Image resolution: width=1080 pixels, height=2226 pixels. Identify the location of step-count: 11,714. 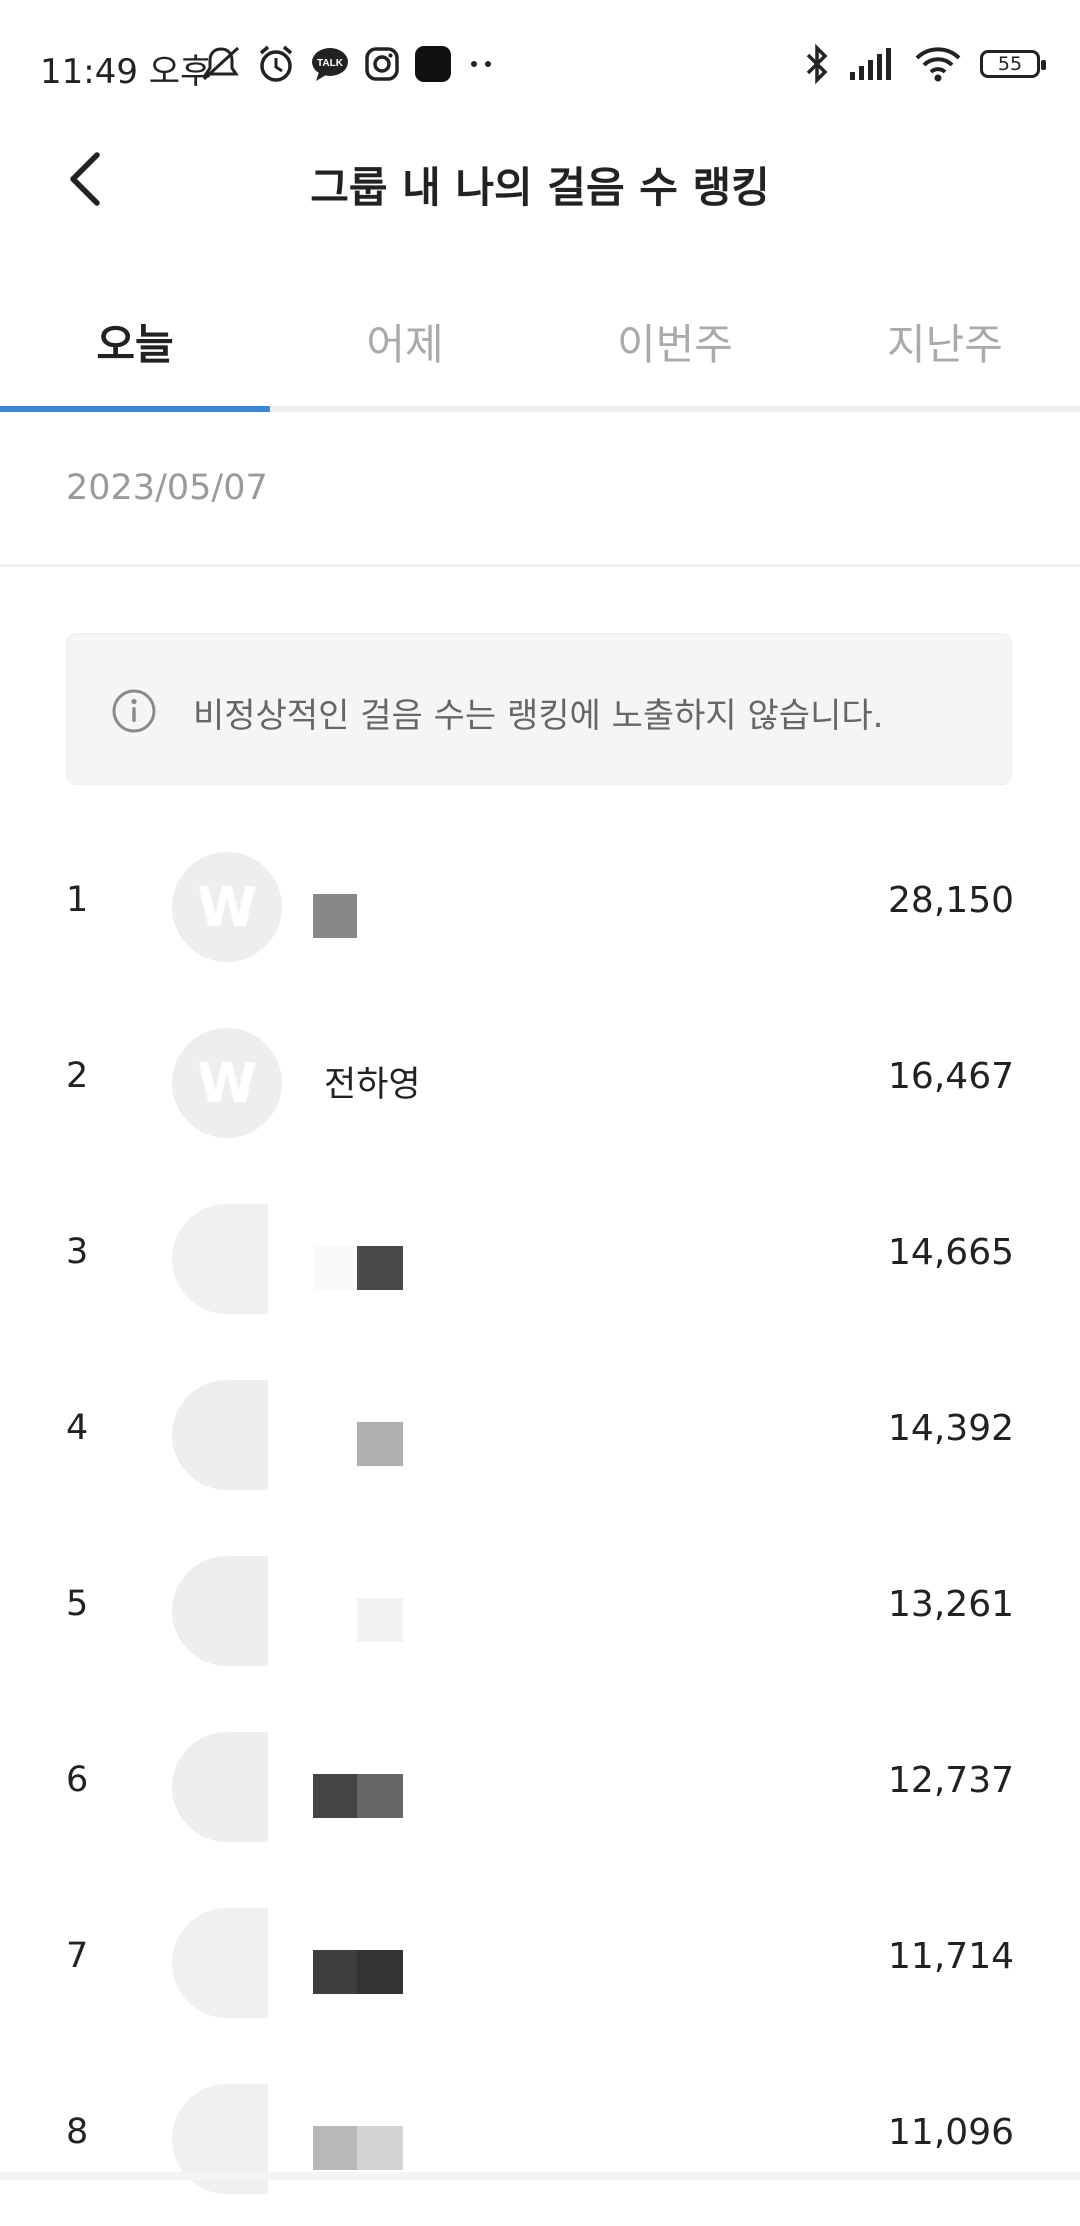
(951, 1956).